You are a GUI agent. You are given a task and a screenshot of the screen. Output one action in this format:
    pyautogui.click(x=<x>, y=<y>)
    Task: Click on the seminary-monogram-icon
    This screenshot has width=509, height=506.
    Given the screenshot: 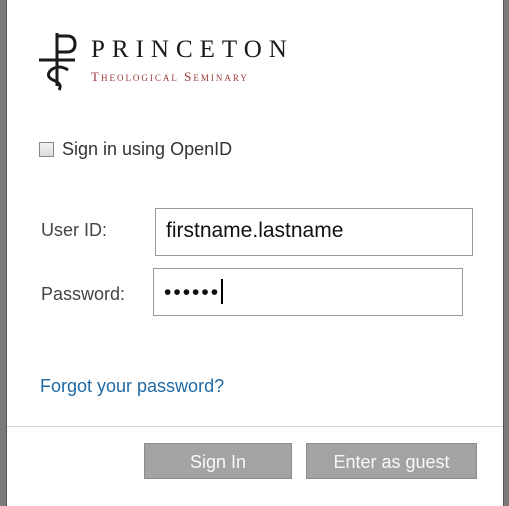 What is the action you would take?
    pyautogui.click(x=58, y=62)
    